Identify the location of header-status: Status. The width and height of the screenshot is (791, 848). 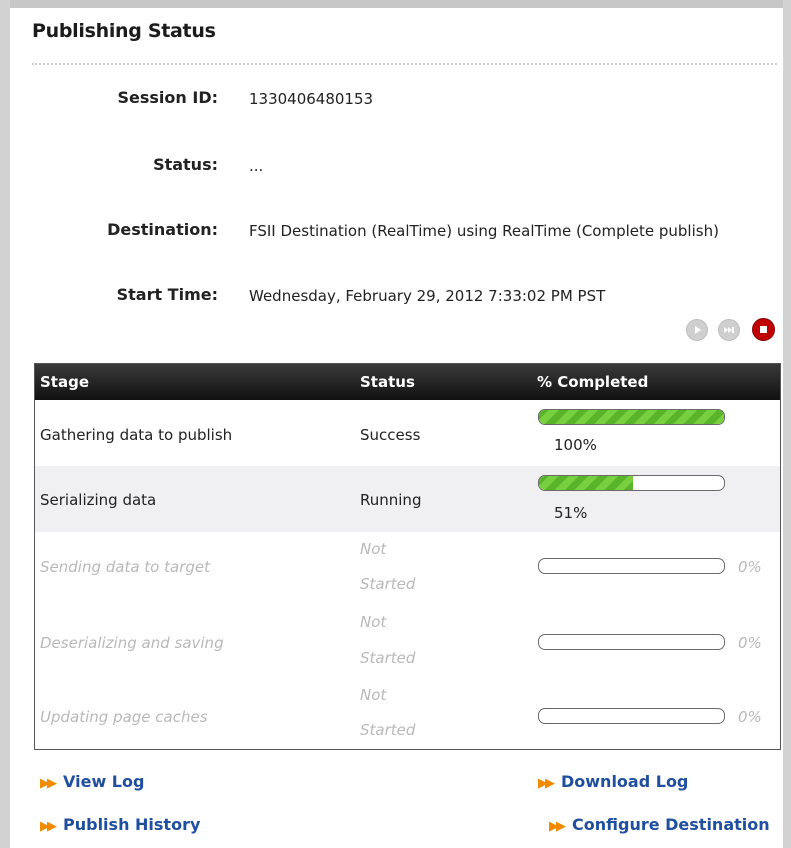
(387, 382).